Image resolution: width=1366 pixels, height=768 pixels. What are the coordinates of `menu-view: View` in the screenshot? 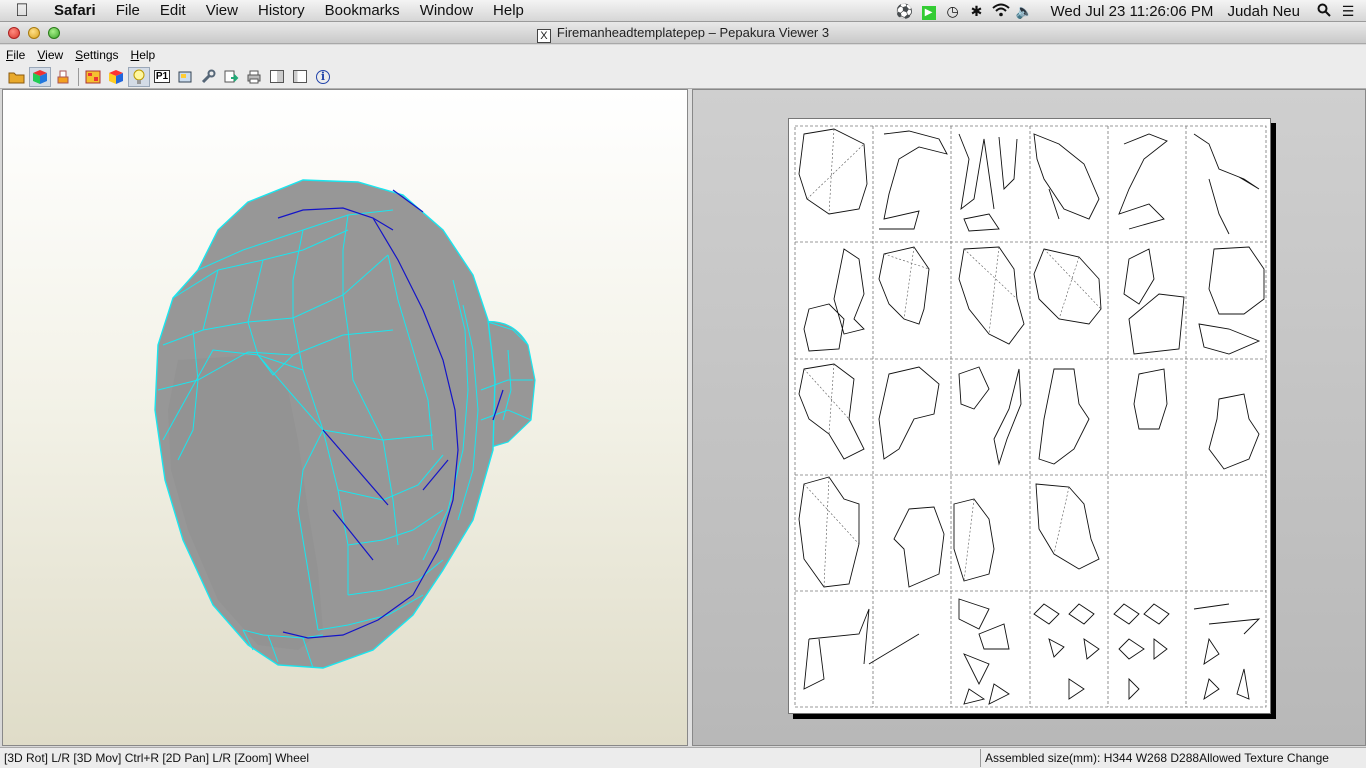 It's located at (222, 10).